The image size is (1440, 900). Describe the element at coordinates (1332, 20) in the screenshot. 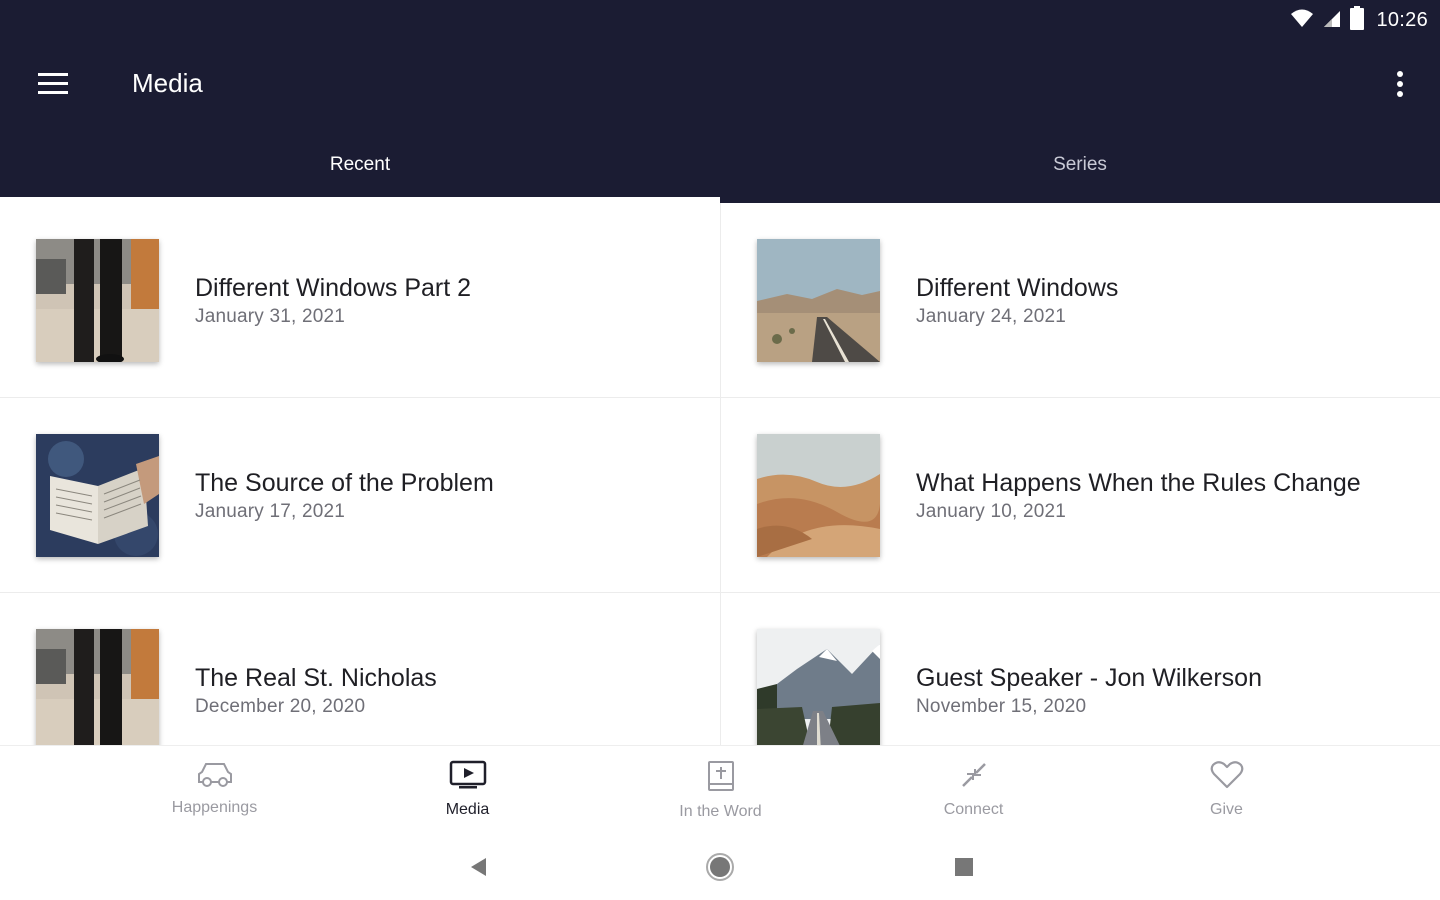

I see `signal-icon` at that location.